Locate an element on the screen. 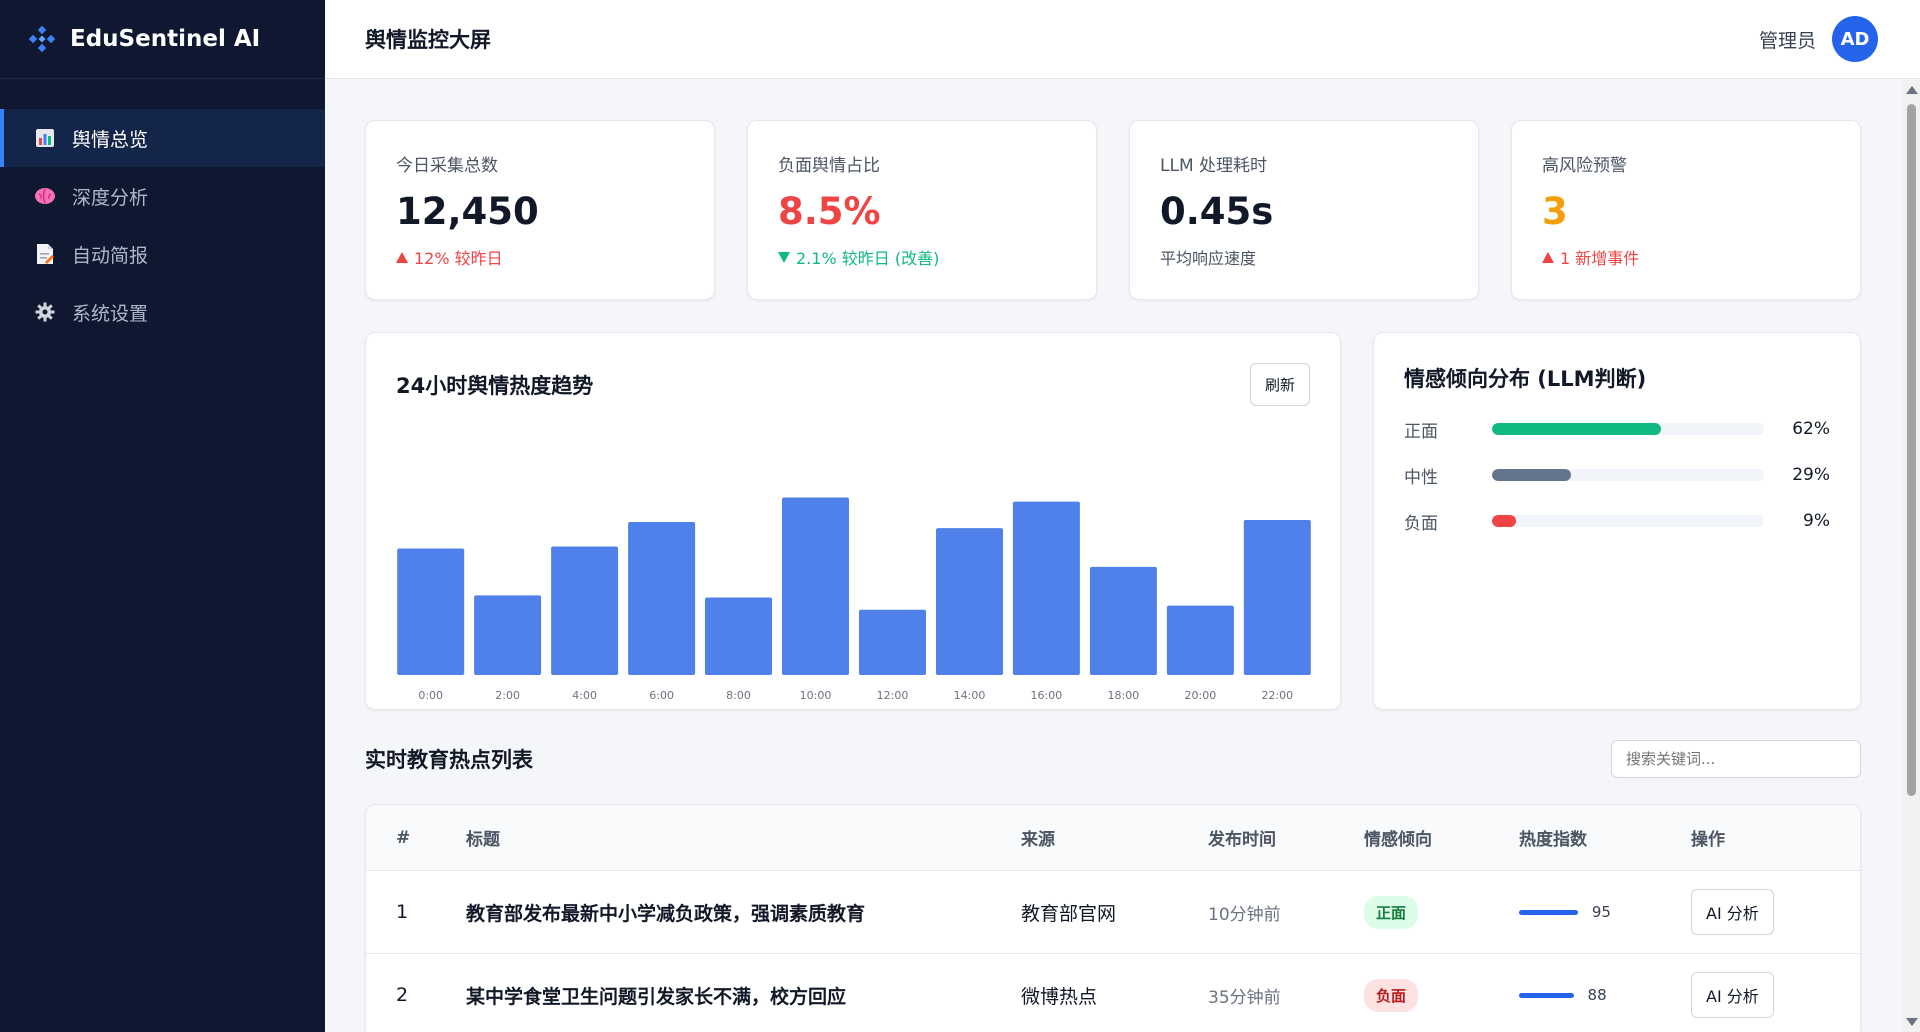 This screenshot has height=1032, width=1920. stat-change: 平均响应速度 is located at coordinates (1304, 257).